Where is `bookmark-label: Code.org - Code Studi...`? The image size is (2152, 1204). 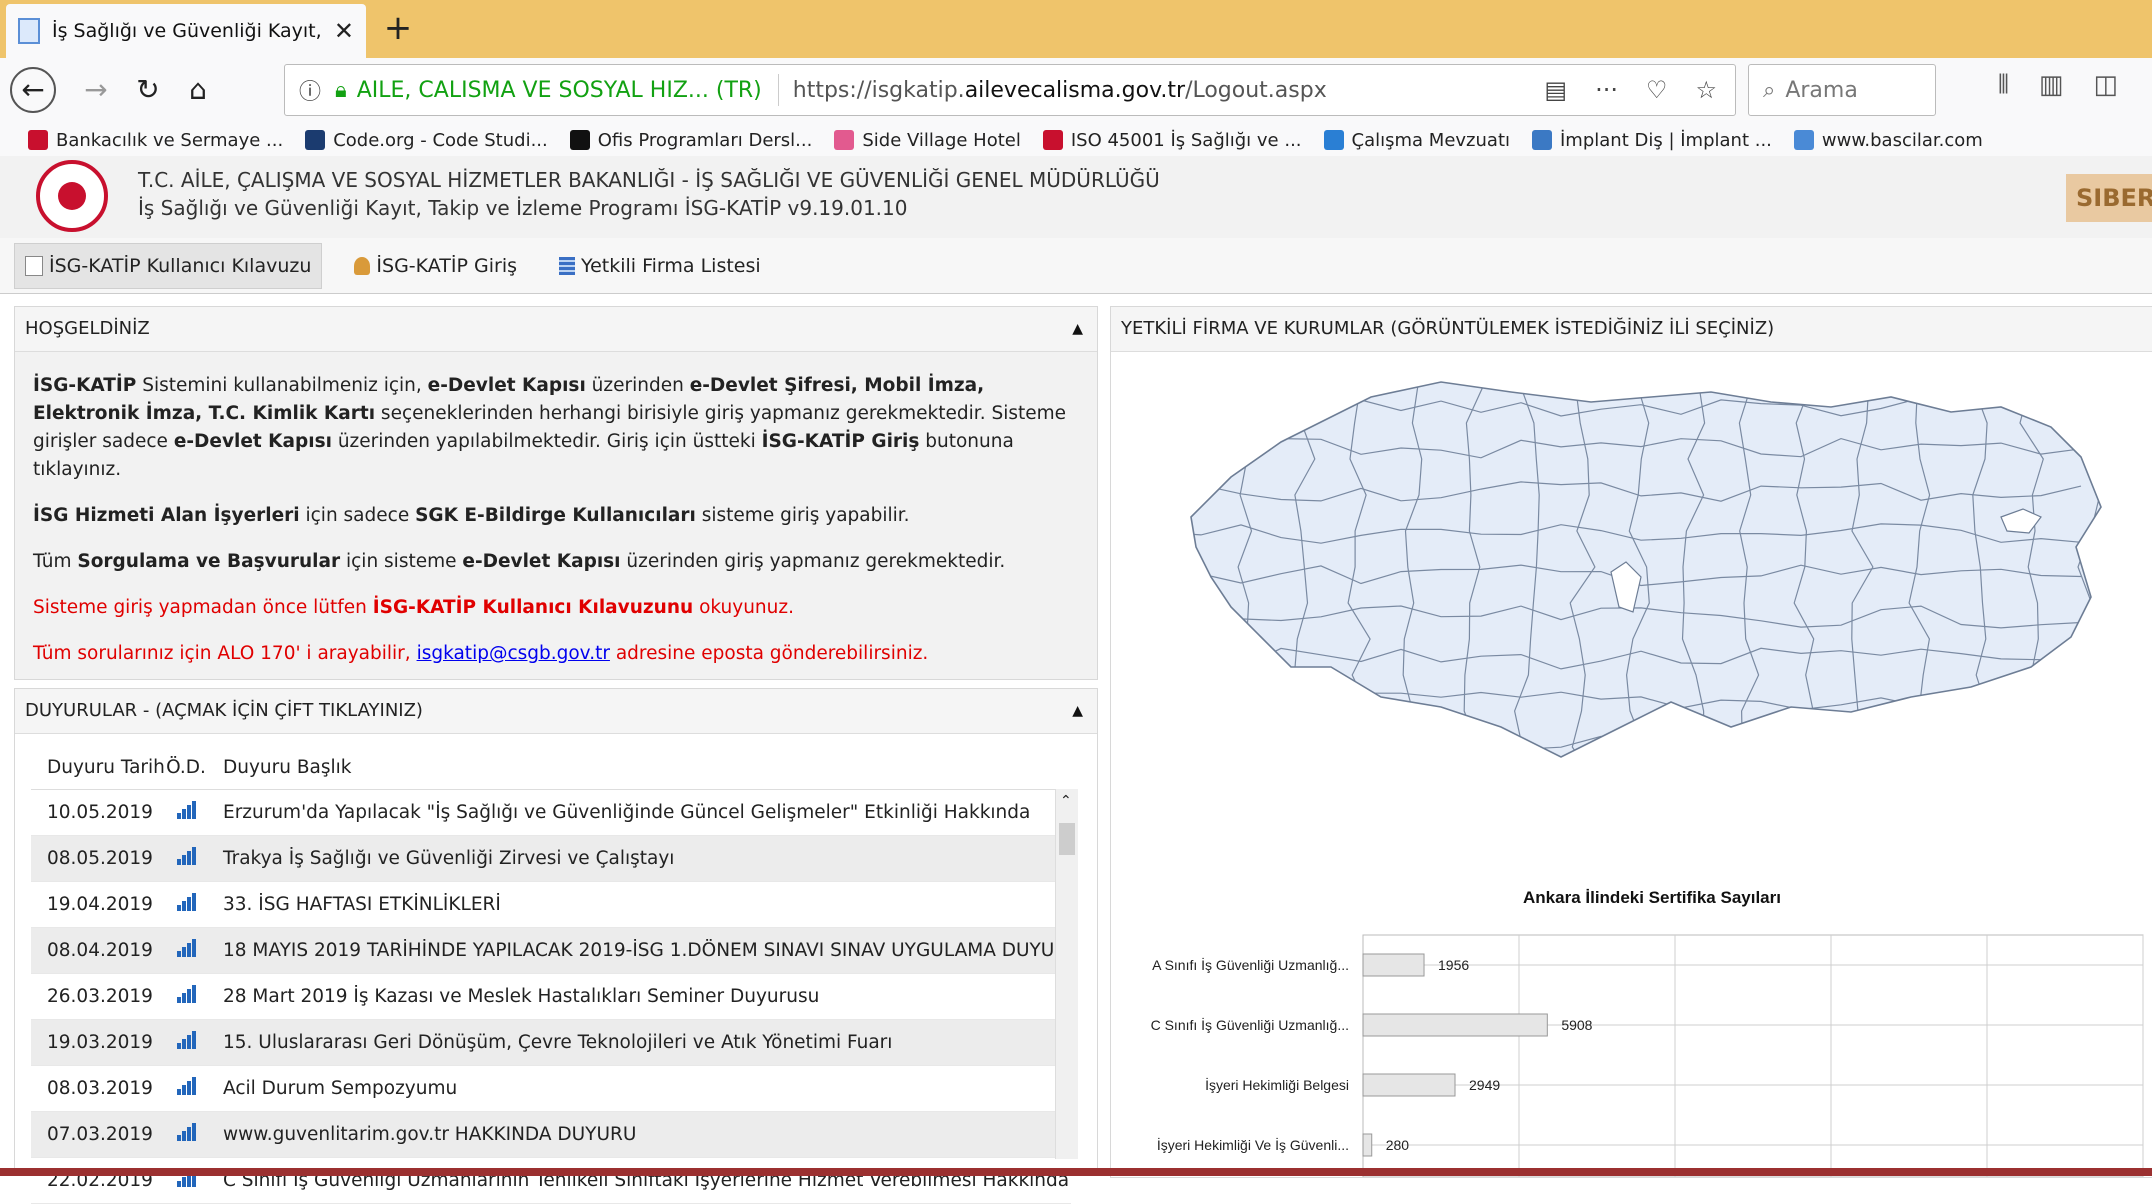
bookmark-label: Code.org - Code Studi... is located at coordinates (440, 140).